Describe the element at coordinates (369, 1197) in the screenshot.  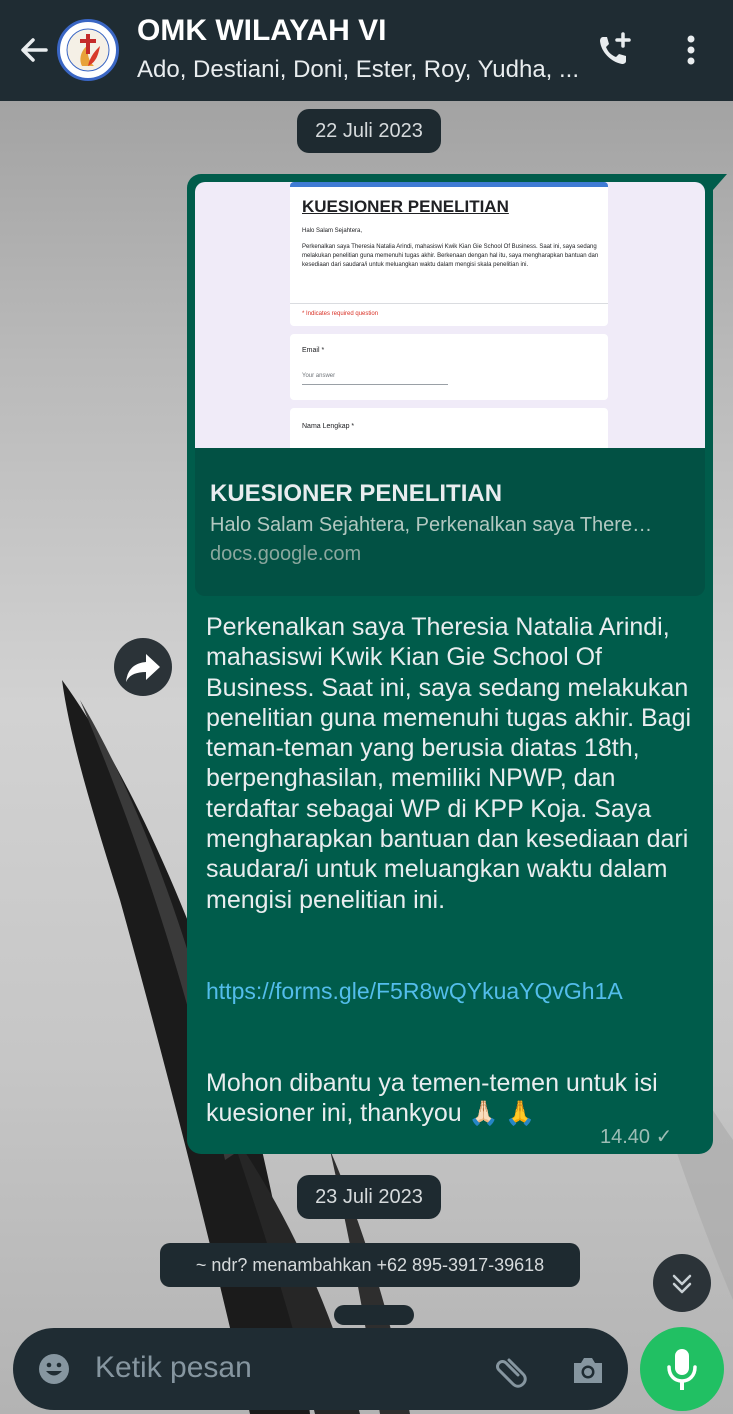
I see `date-separator-2: 23 Juli 2023` at that location.